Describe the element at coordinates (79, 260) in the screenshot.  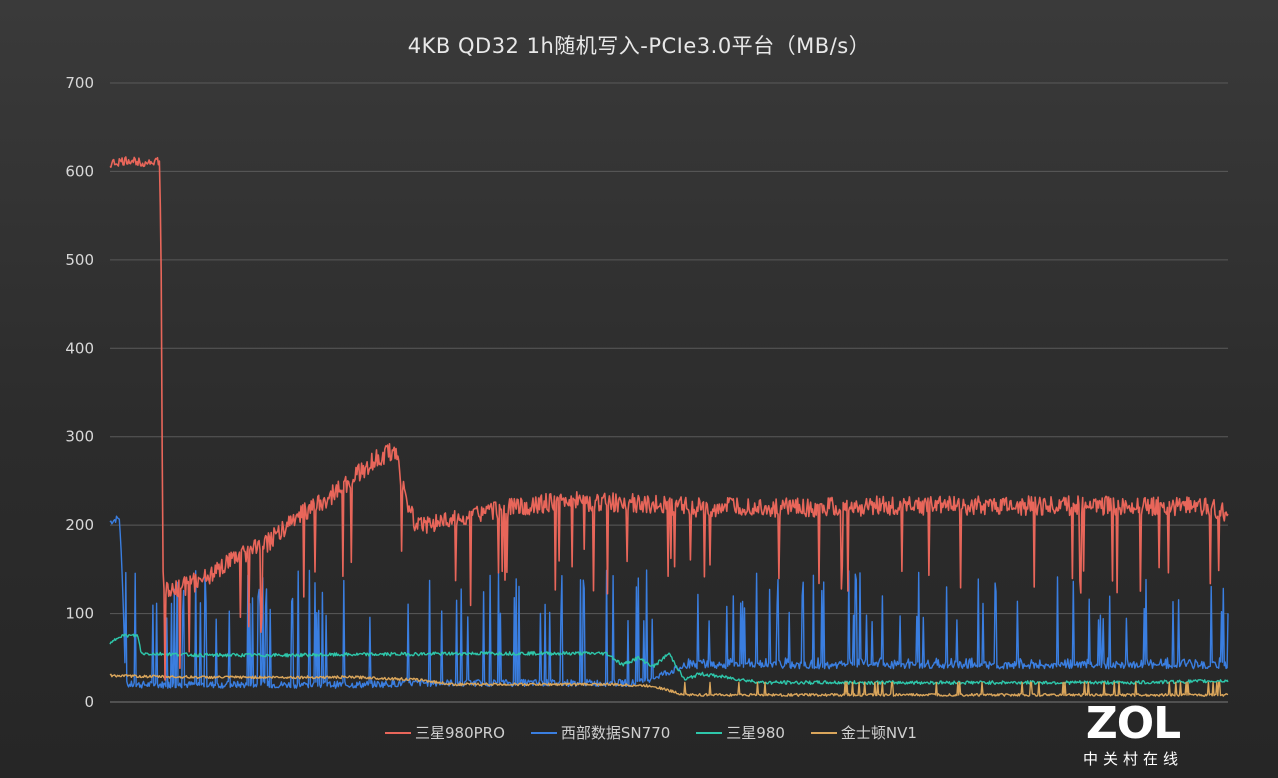
I see `y-tick-label: 500` at that location.